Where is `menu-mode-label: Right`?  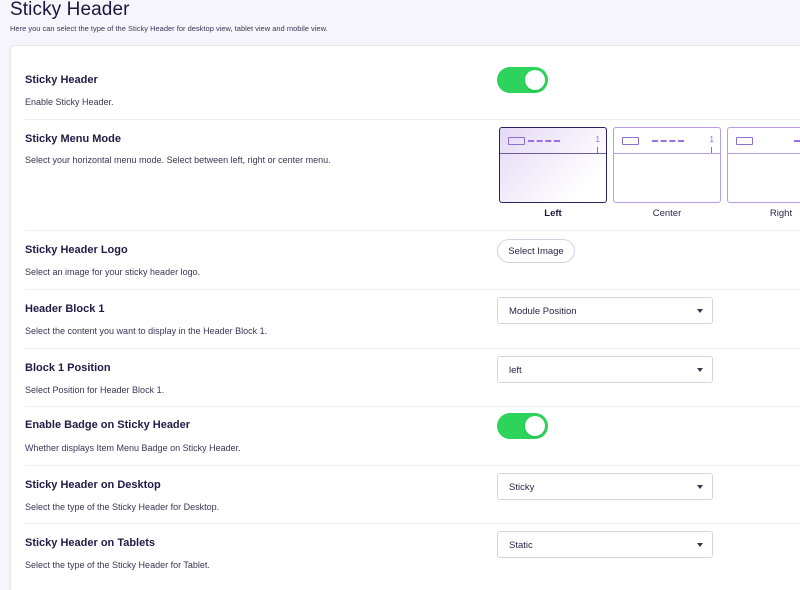 menu-mode-label: Right is located at coordinates (781, 213).